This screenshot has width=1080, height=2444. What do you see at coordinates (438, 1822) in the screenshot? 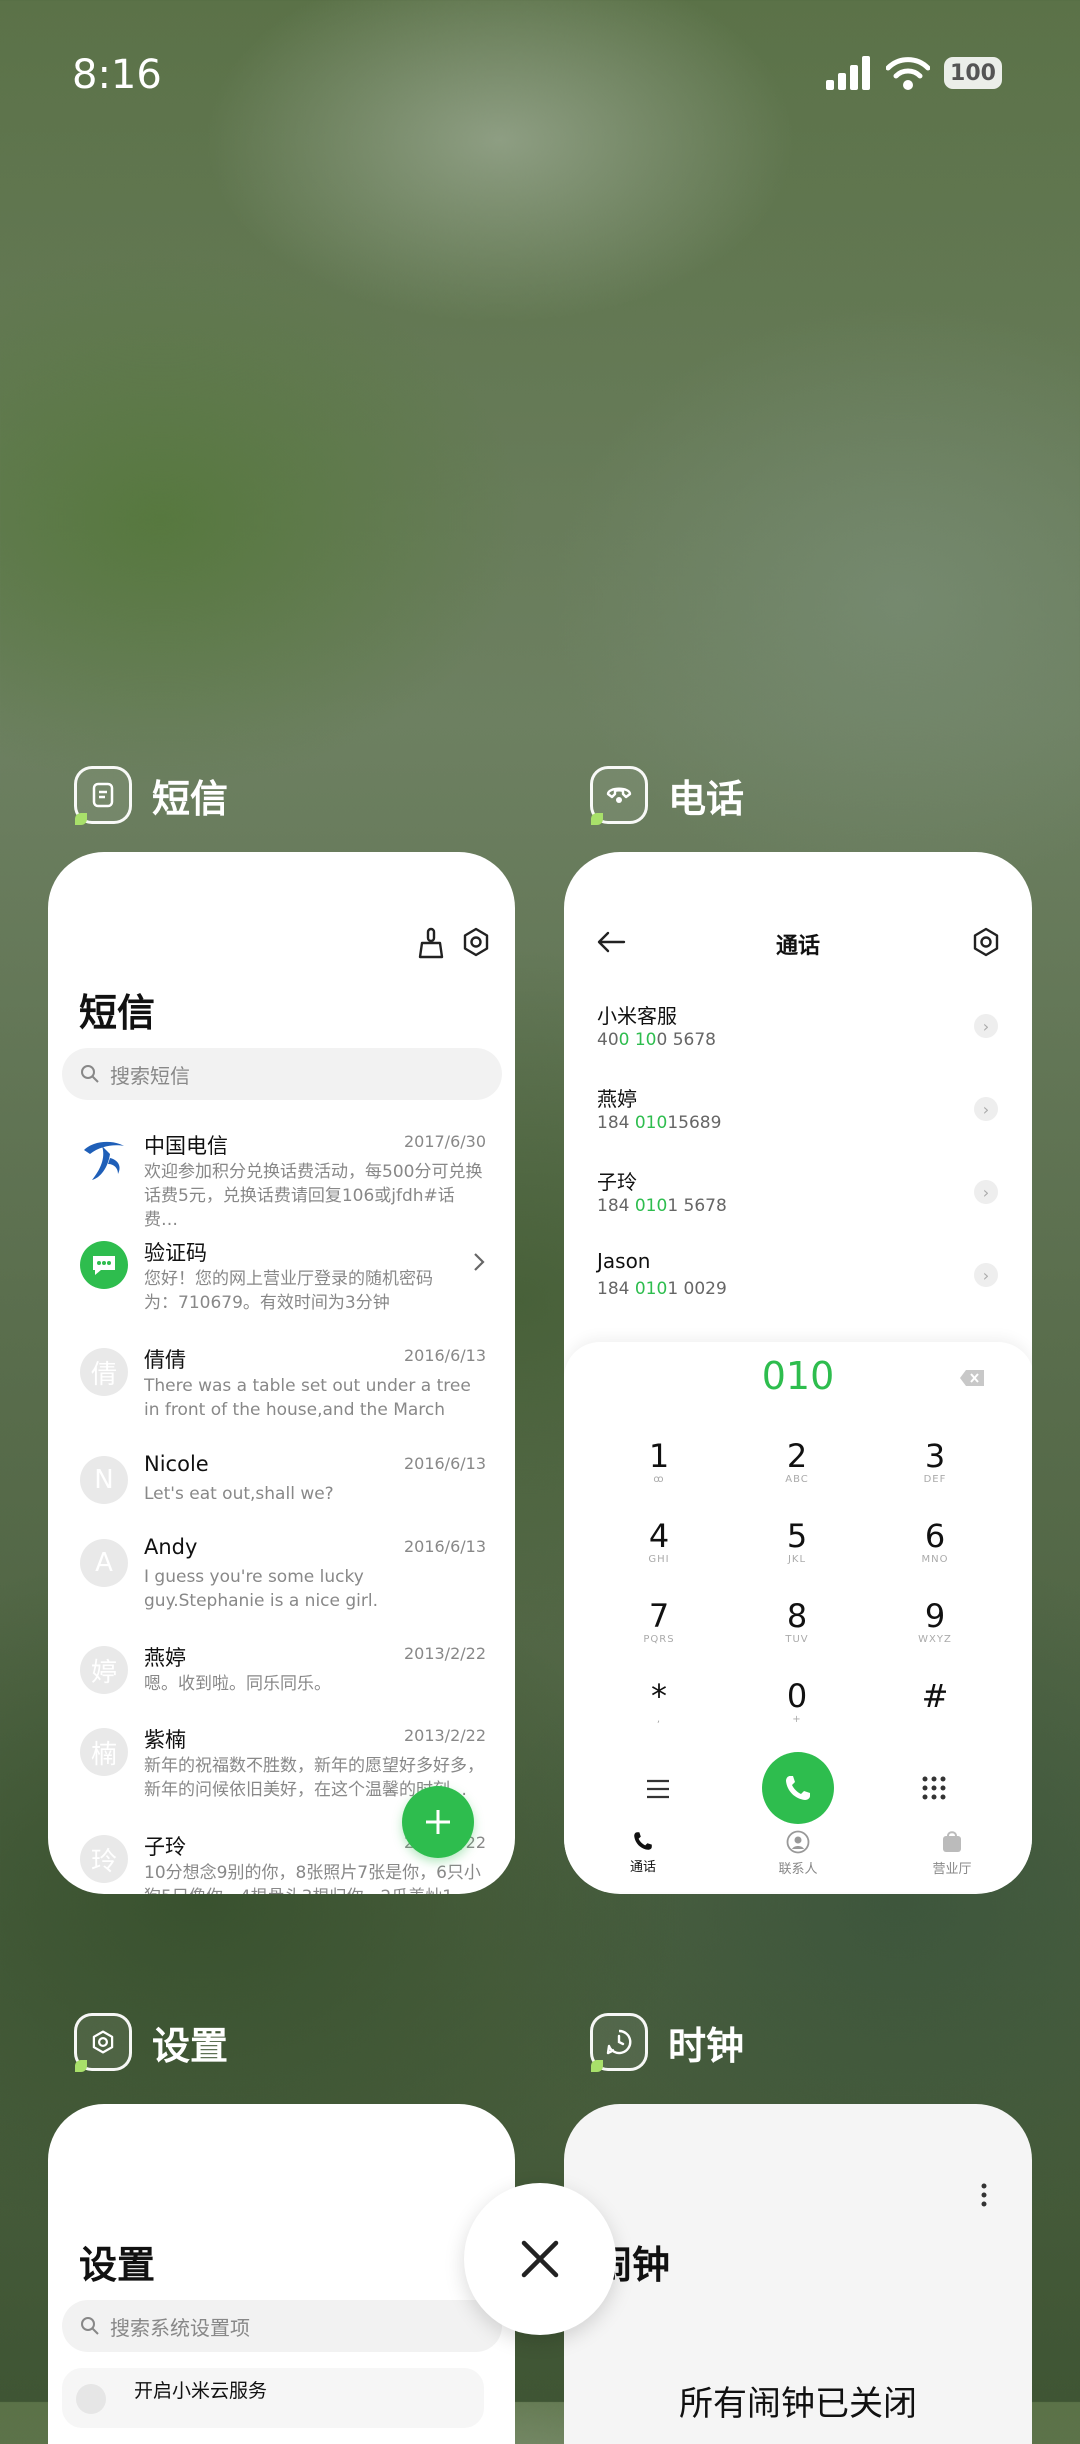
I see `compose-button` at bounding box center [438, 1822].